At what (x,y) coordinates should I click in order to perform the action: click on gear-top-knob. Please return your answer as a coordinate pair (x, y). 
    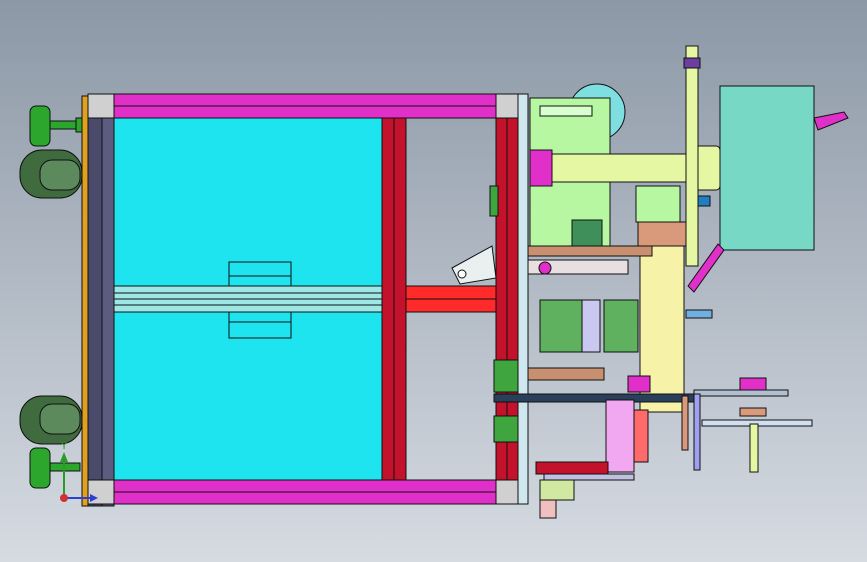
    Looking at the image, I should click on (639, 384).